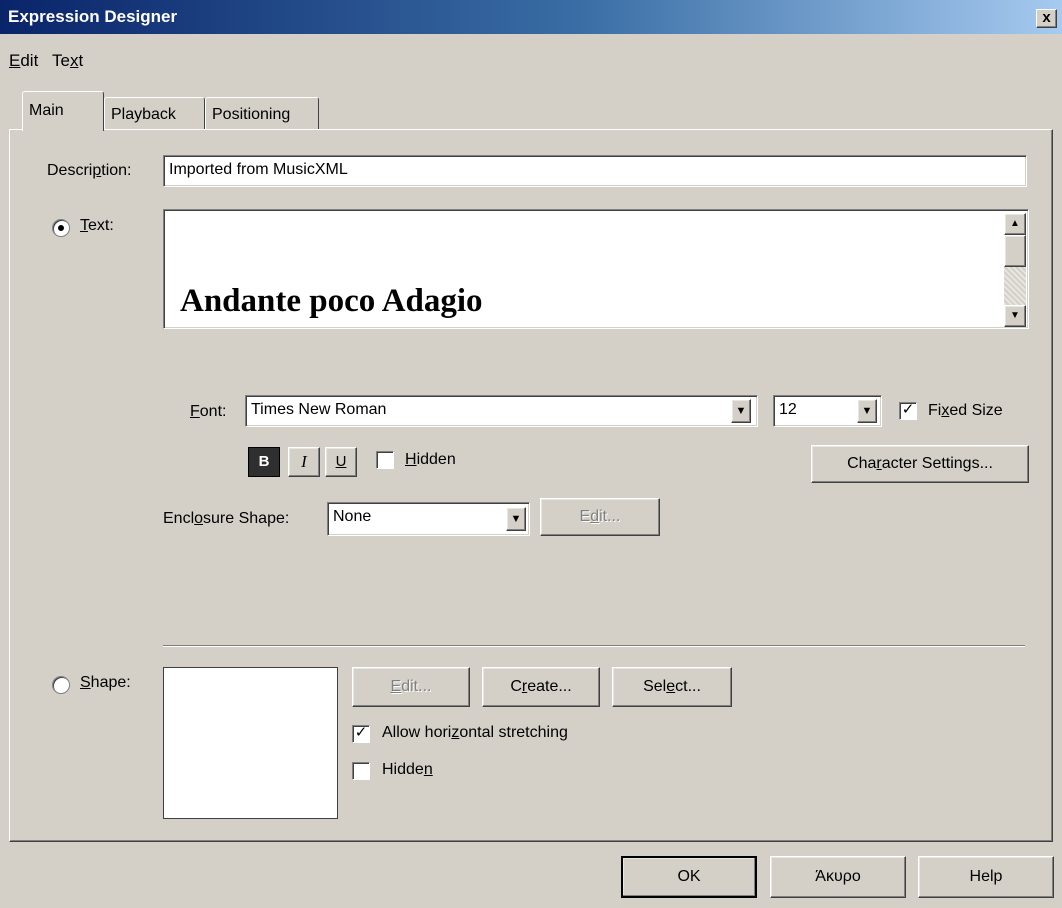  What do you see at coordinates (838, 877) in the screenshot?
I see `cancel-button: Άκυρο` at bounding box center [838, 877].